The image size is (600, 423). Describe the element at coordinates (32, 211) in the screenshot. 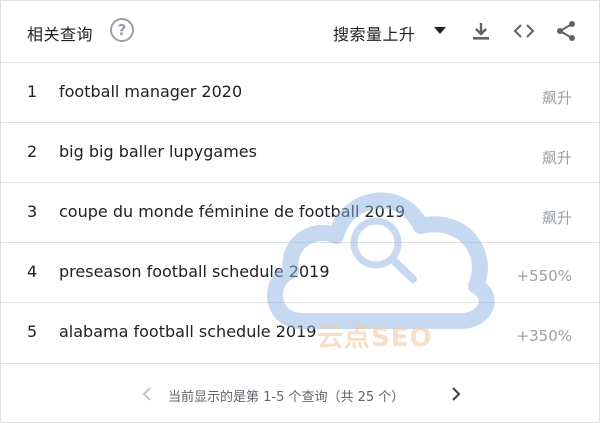

I see `row-rank: 3` at that location.